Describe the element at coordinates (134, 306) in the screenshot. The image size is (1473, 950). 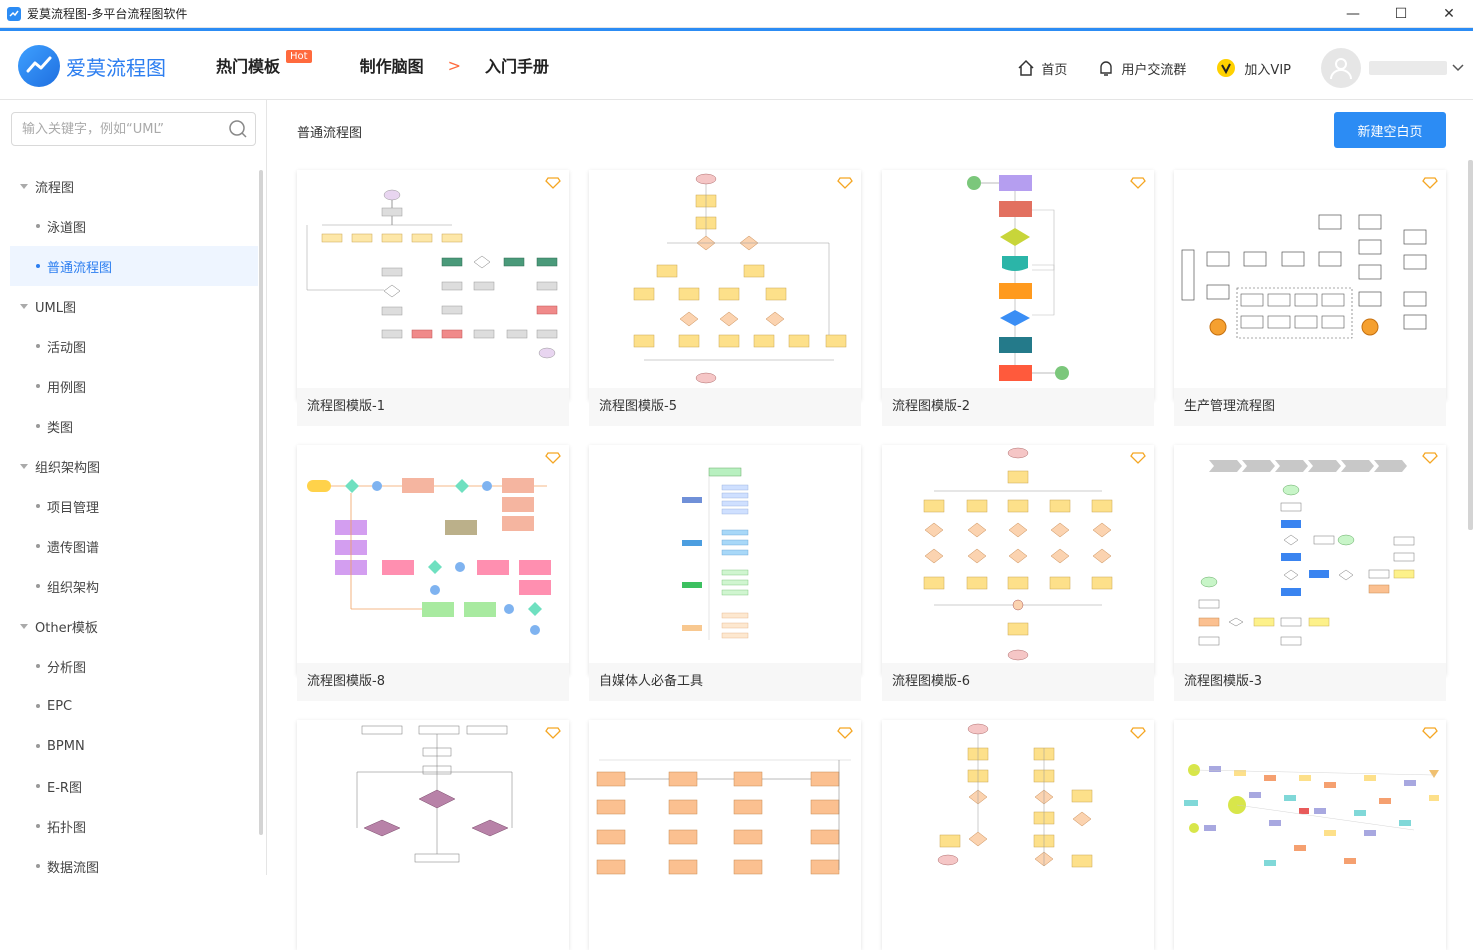
I see `tree-group-uml: UML图` at that location.